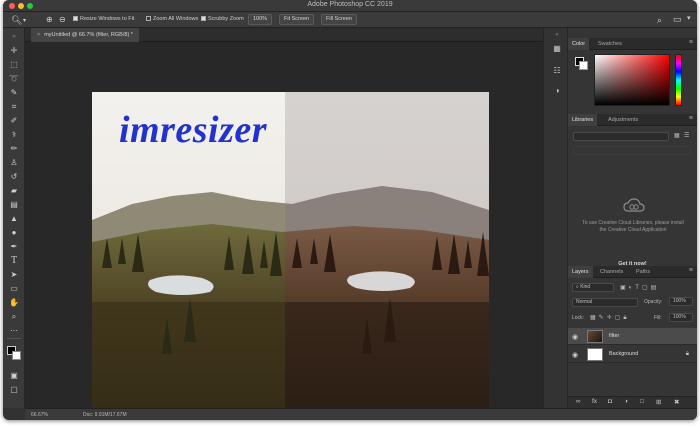  What do you see at coordinates (593, 287) in the screenshot?
I see `layer-kind-filter: ⌕ Kind` at bounding box center [593, 287].